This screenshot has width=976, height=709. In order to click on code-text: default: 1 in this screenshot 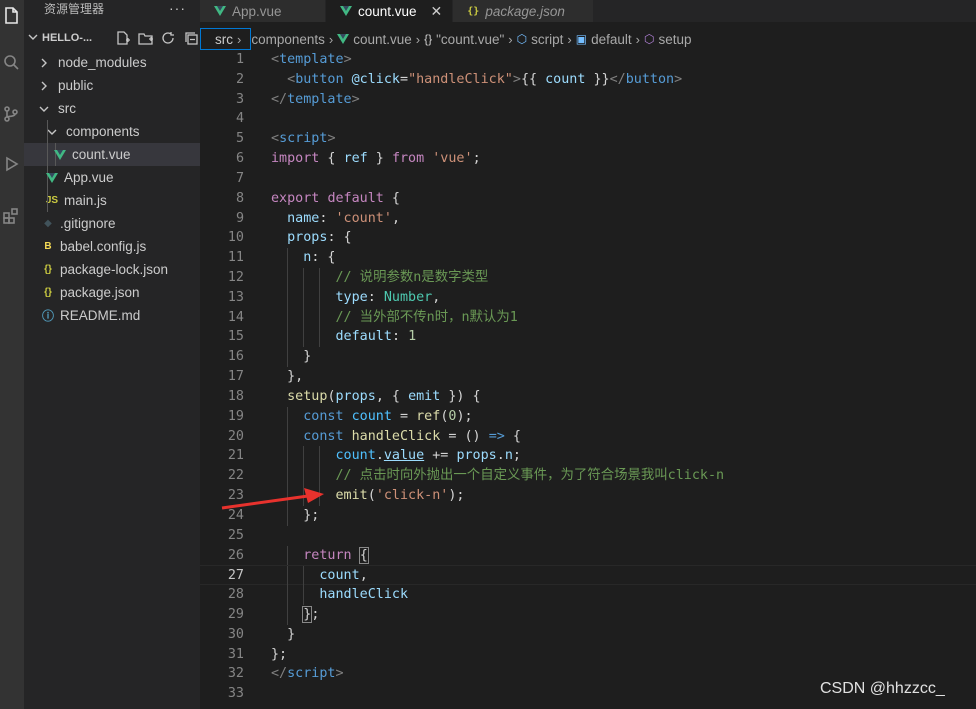, I will do `click(344, 337)`.